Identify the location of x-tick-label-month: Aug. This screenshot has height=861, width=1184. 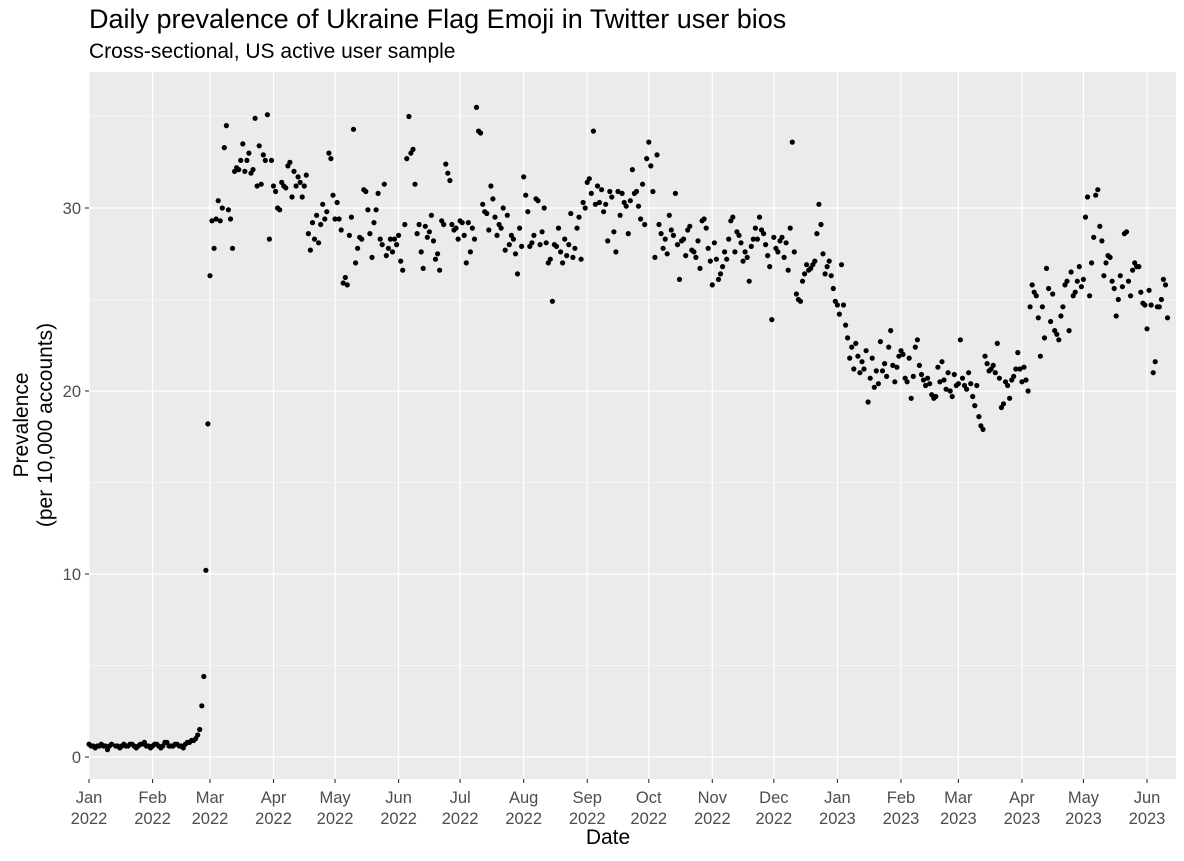
(523, 798).